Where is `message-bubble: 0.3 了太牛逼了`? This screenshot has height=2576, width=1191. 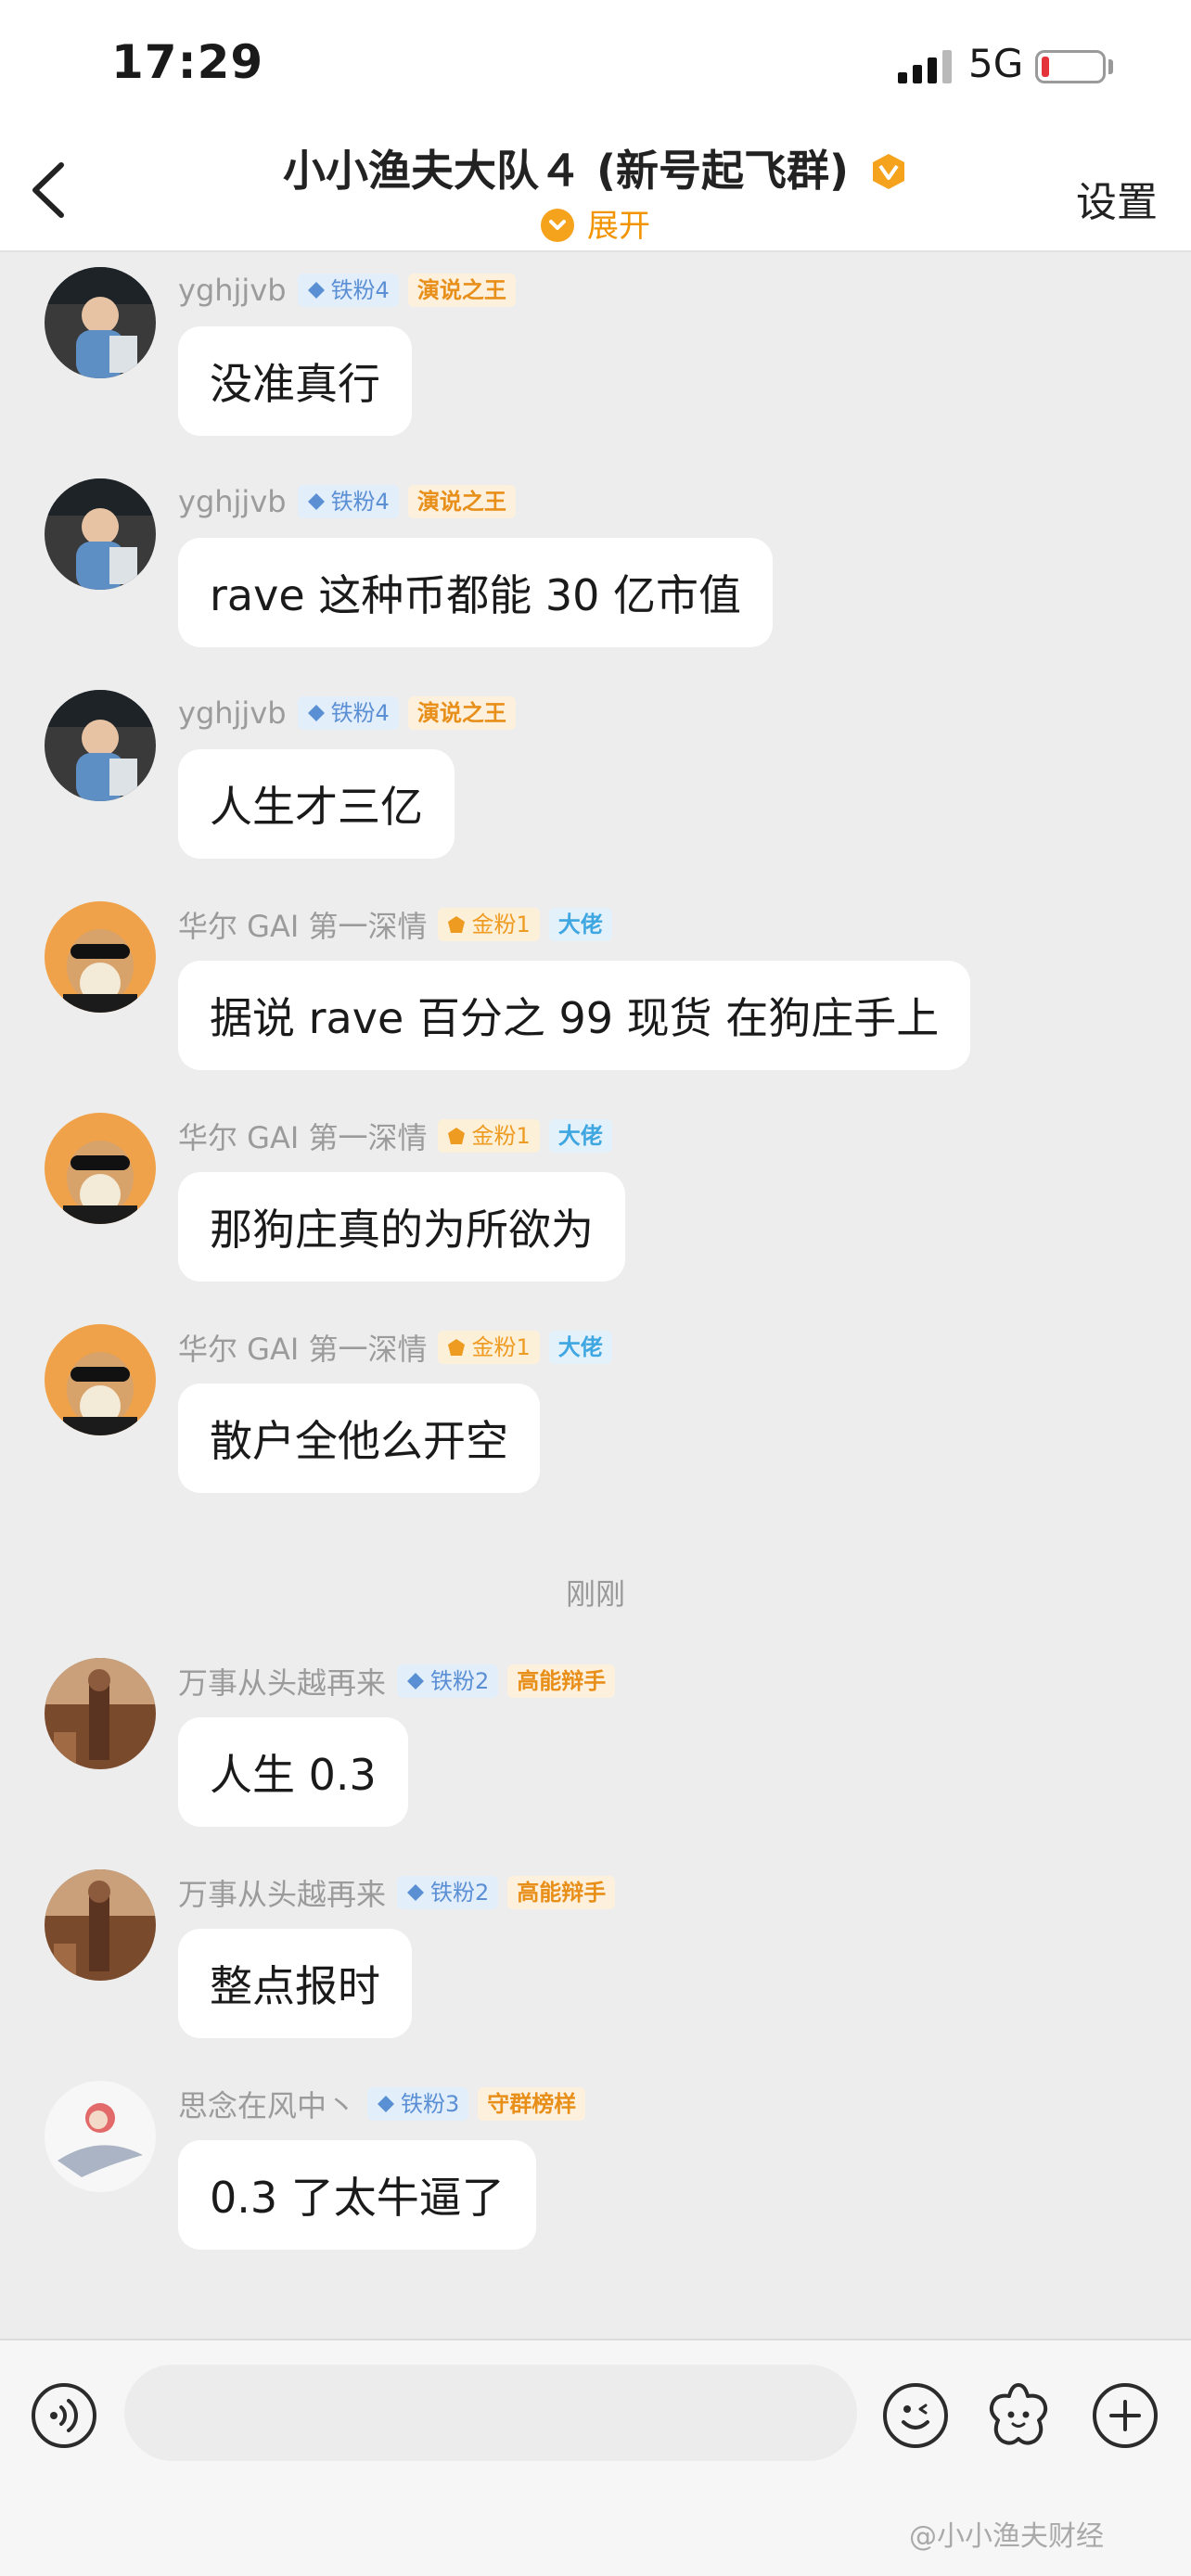 message-bubble: 0.3 了太牛逼了 is located at coordinates (357, 2195).